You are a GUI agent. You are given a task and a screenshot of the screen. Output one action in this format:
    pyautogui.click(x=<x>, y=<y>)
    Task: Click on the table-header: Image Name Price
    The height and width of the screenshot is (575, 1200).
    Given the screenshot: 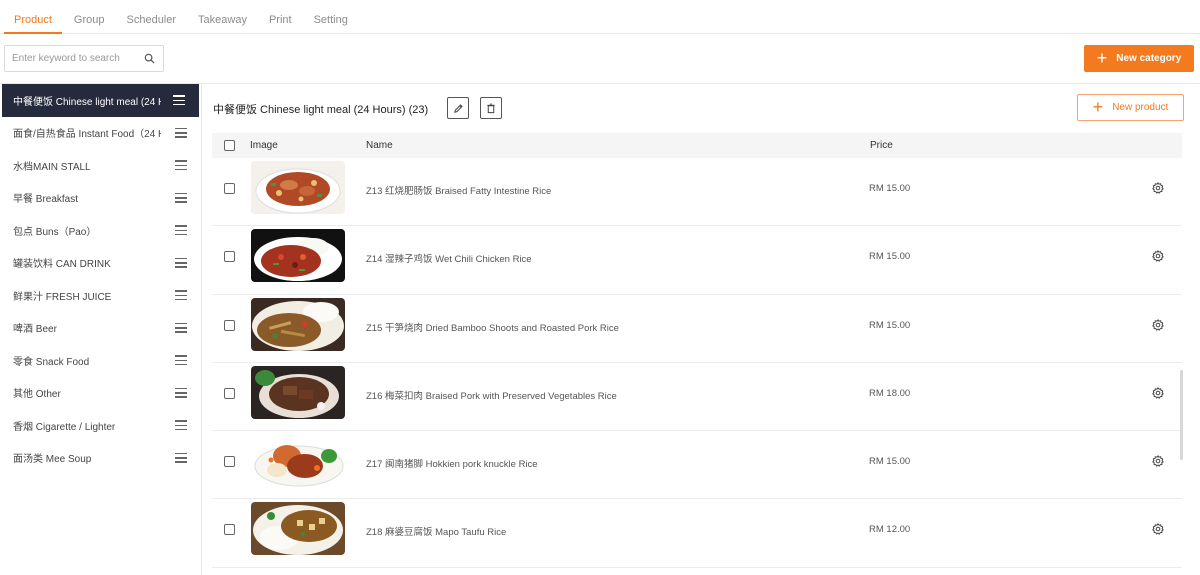 What is the action you would take?
    pyautogui.click(x=697, y=145)
    